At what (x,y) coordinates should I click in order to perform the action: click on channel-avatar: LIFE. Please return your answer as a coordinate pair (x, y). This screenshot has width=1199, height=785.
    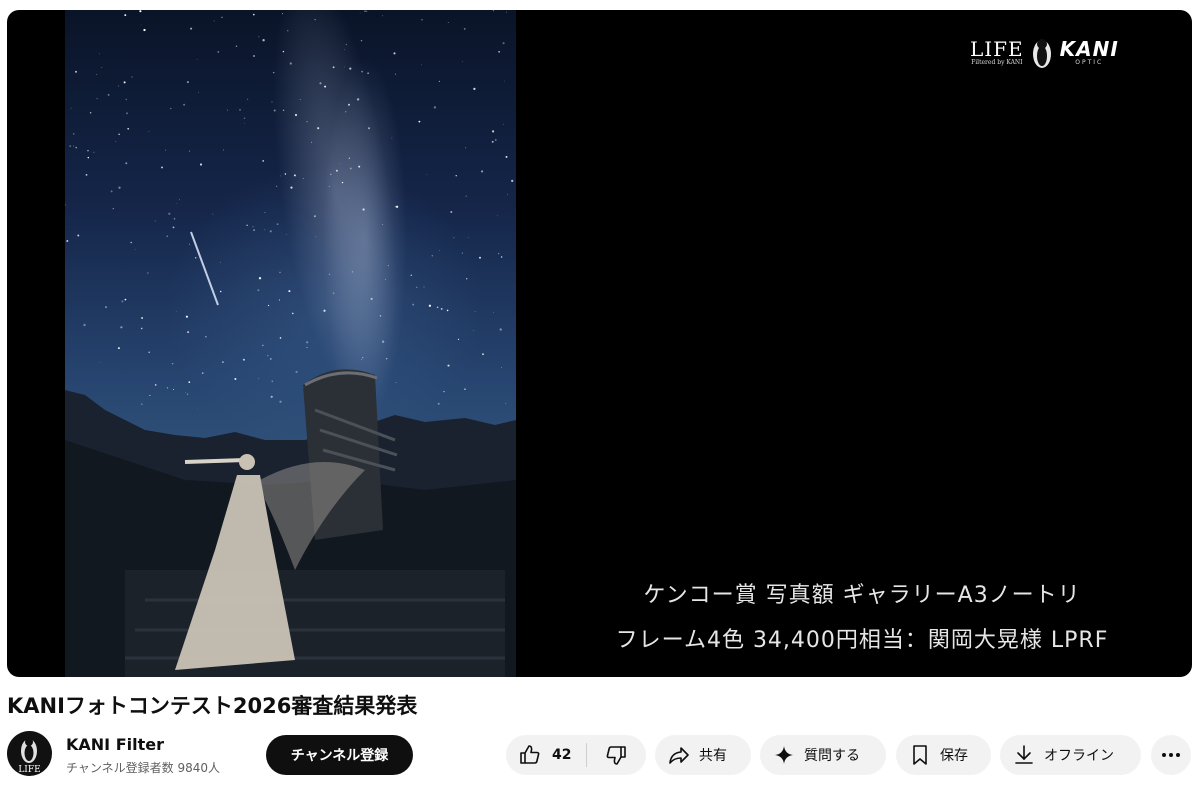
    Looking at the image, I should click on (29, 753).